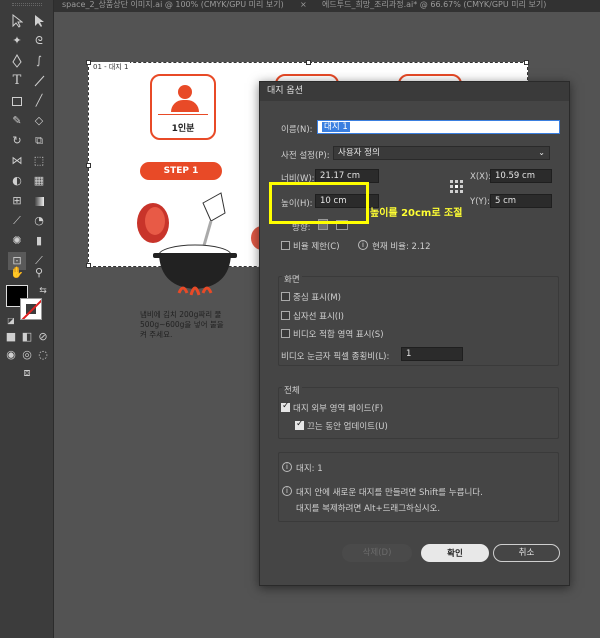 This screenshot has width=600, height=638. Describe the element at coordinates (292, 279) in the screenshot. I see `display-title: 화면` at that location.